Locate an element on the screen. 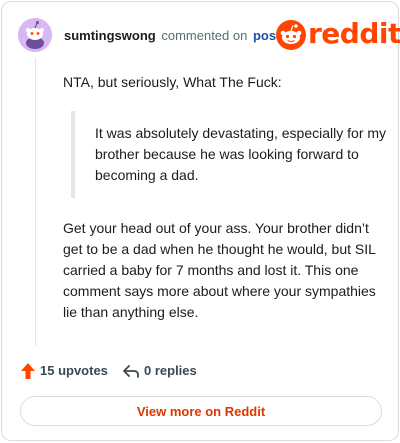 This screenshot has height=443, width=400. replies-count: 0 replies is located at coordinates (170, 370).